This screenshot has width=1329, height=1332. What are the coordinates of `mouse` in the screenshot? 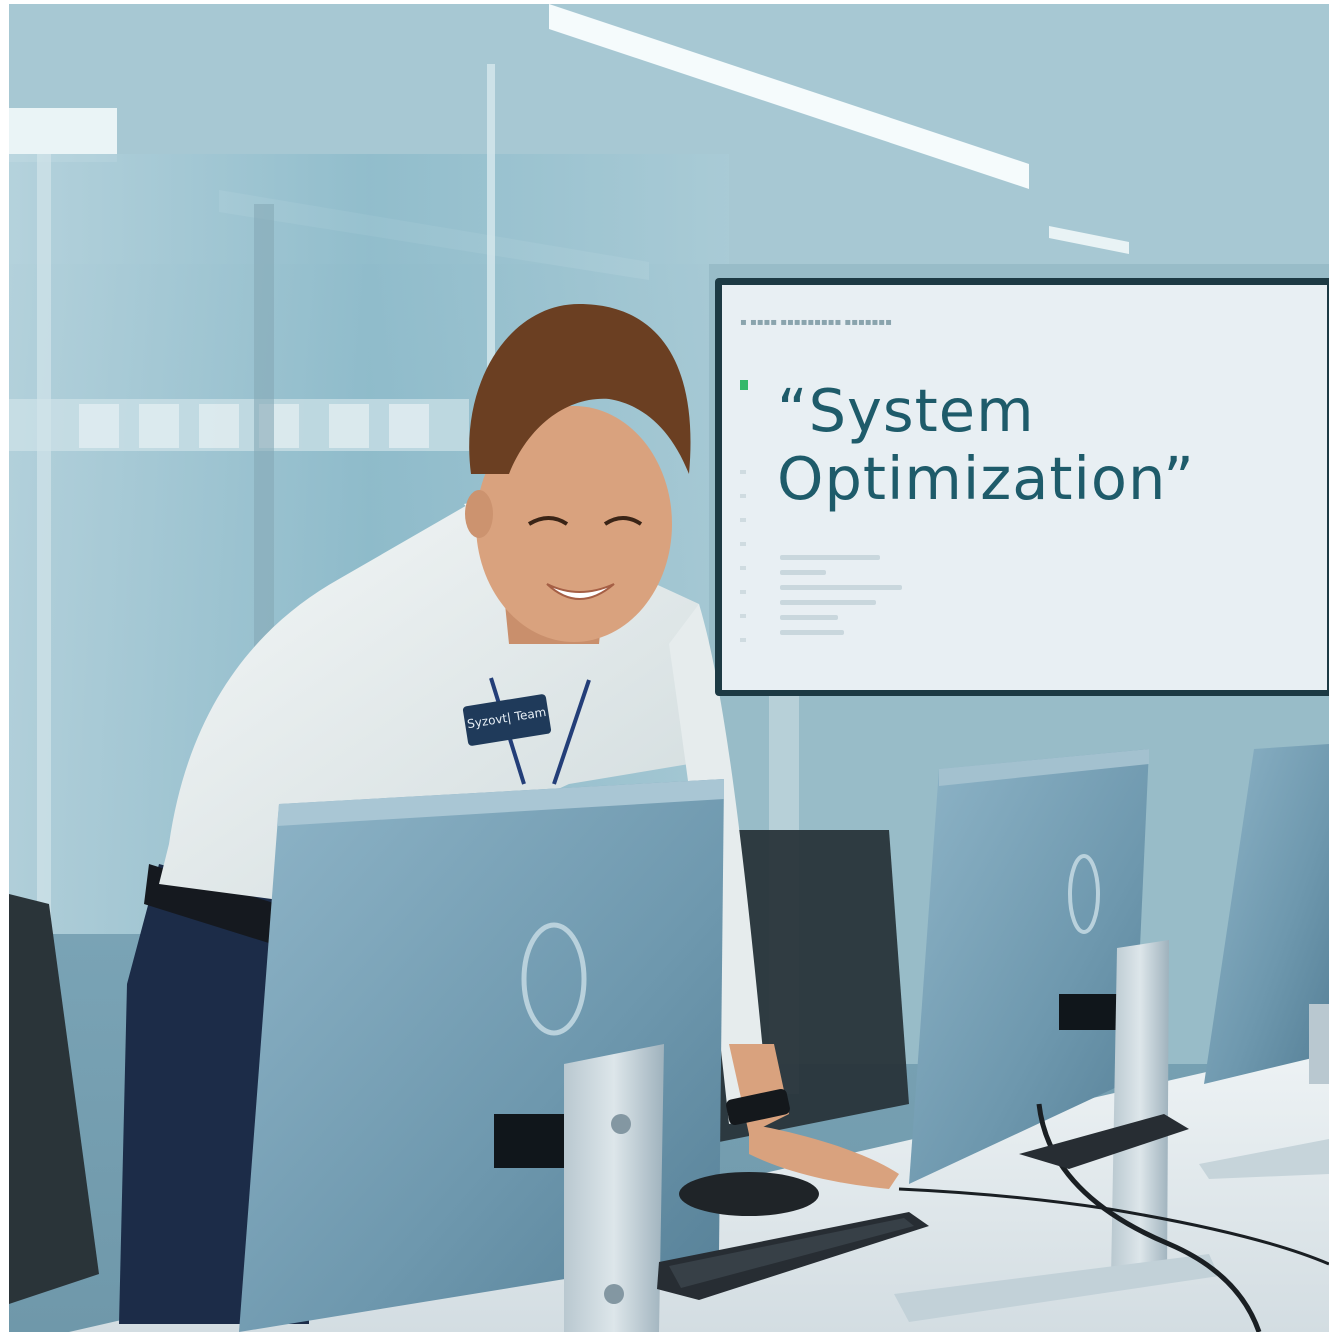 It's located at (749, 1194).